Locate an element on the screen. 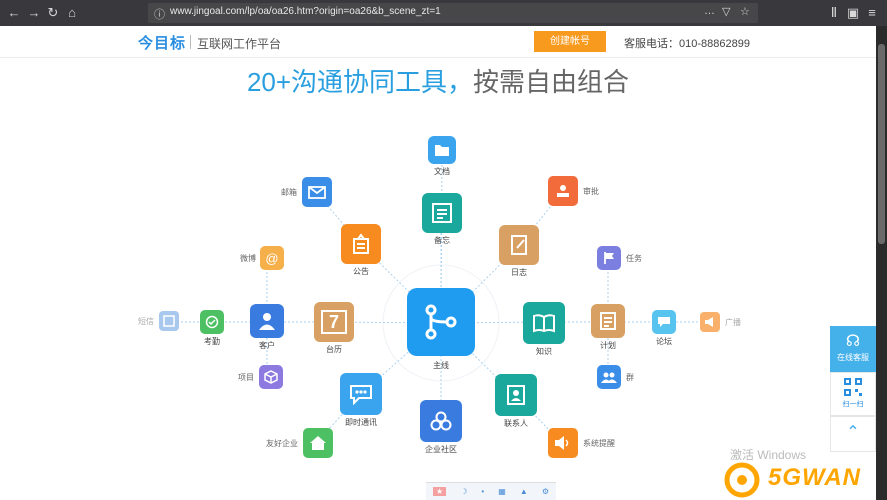  speaker-icon is located at coordinates (563, 443).